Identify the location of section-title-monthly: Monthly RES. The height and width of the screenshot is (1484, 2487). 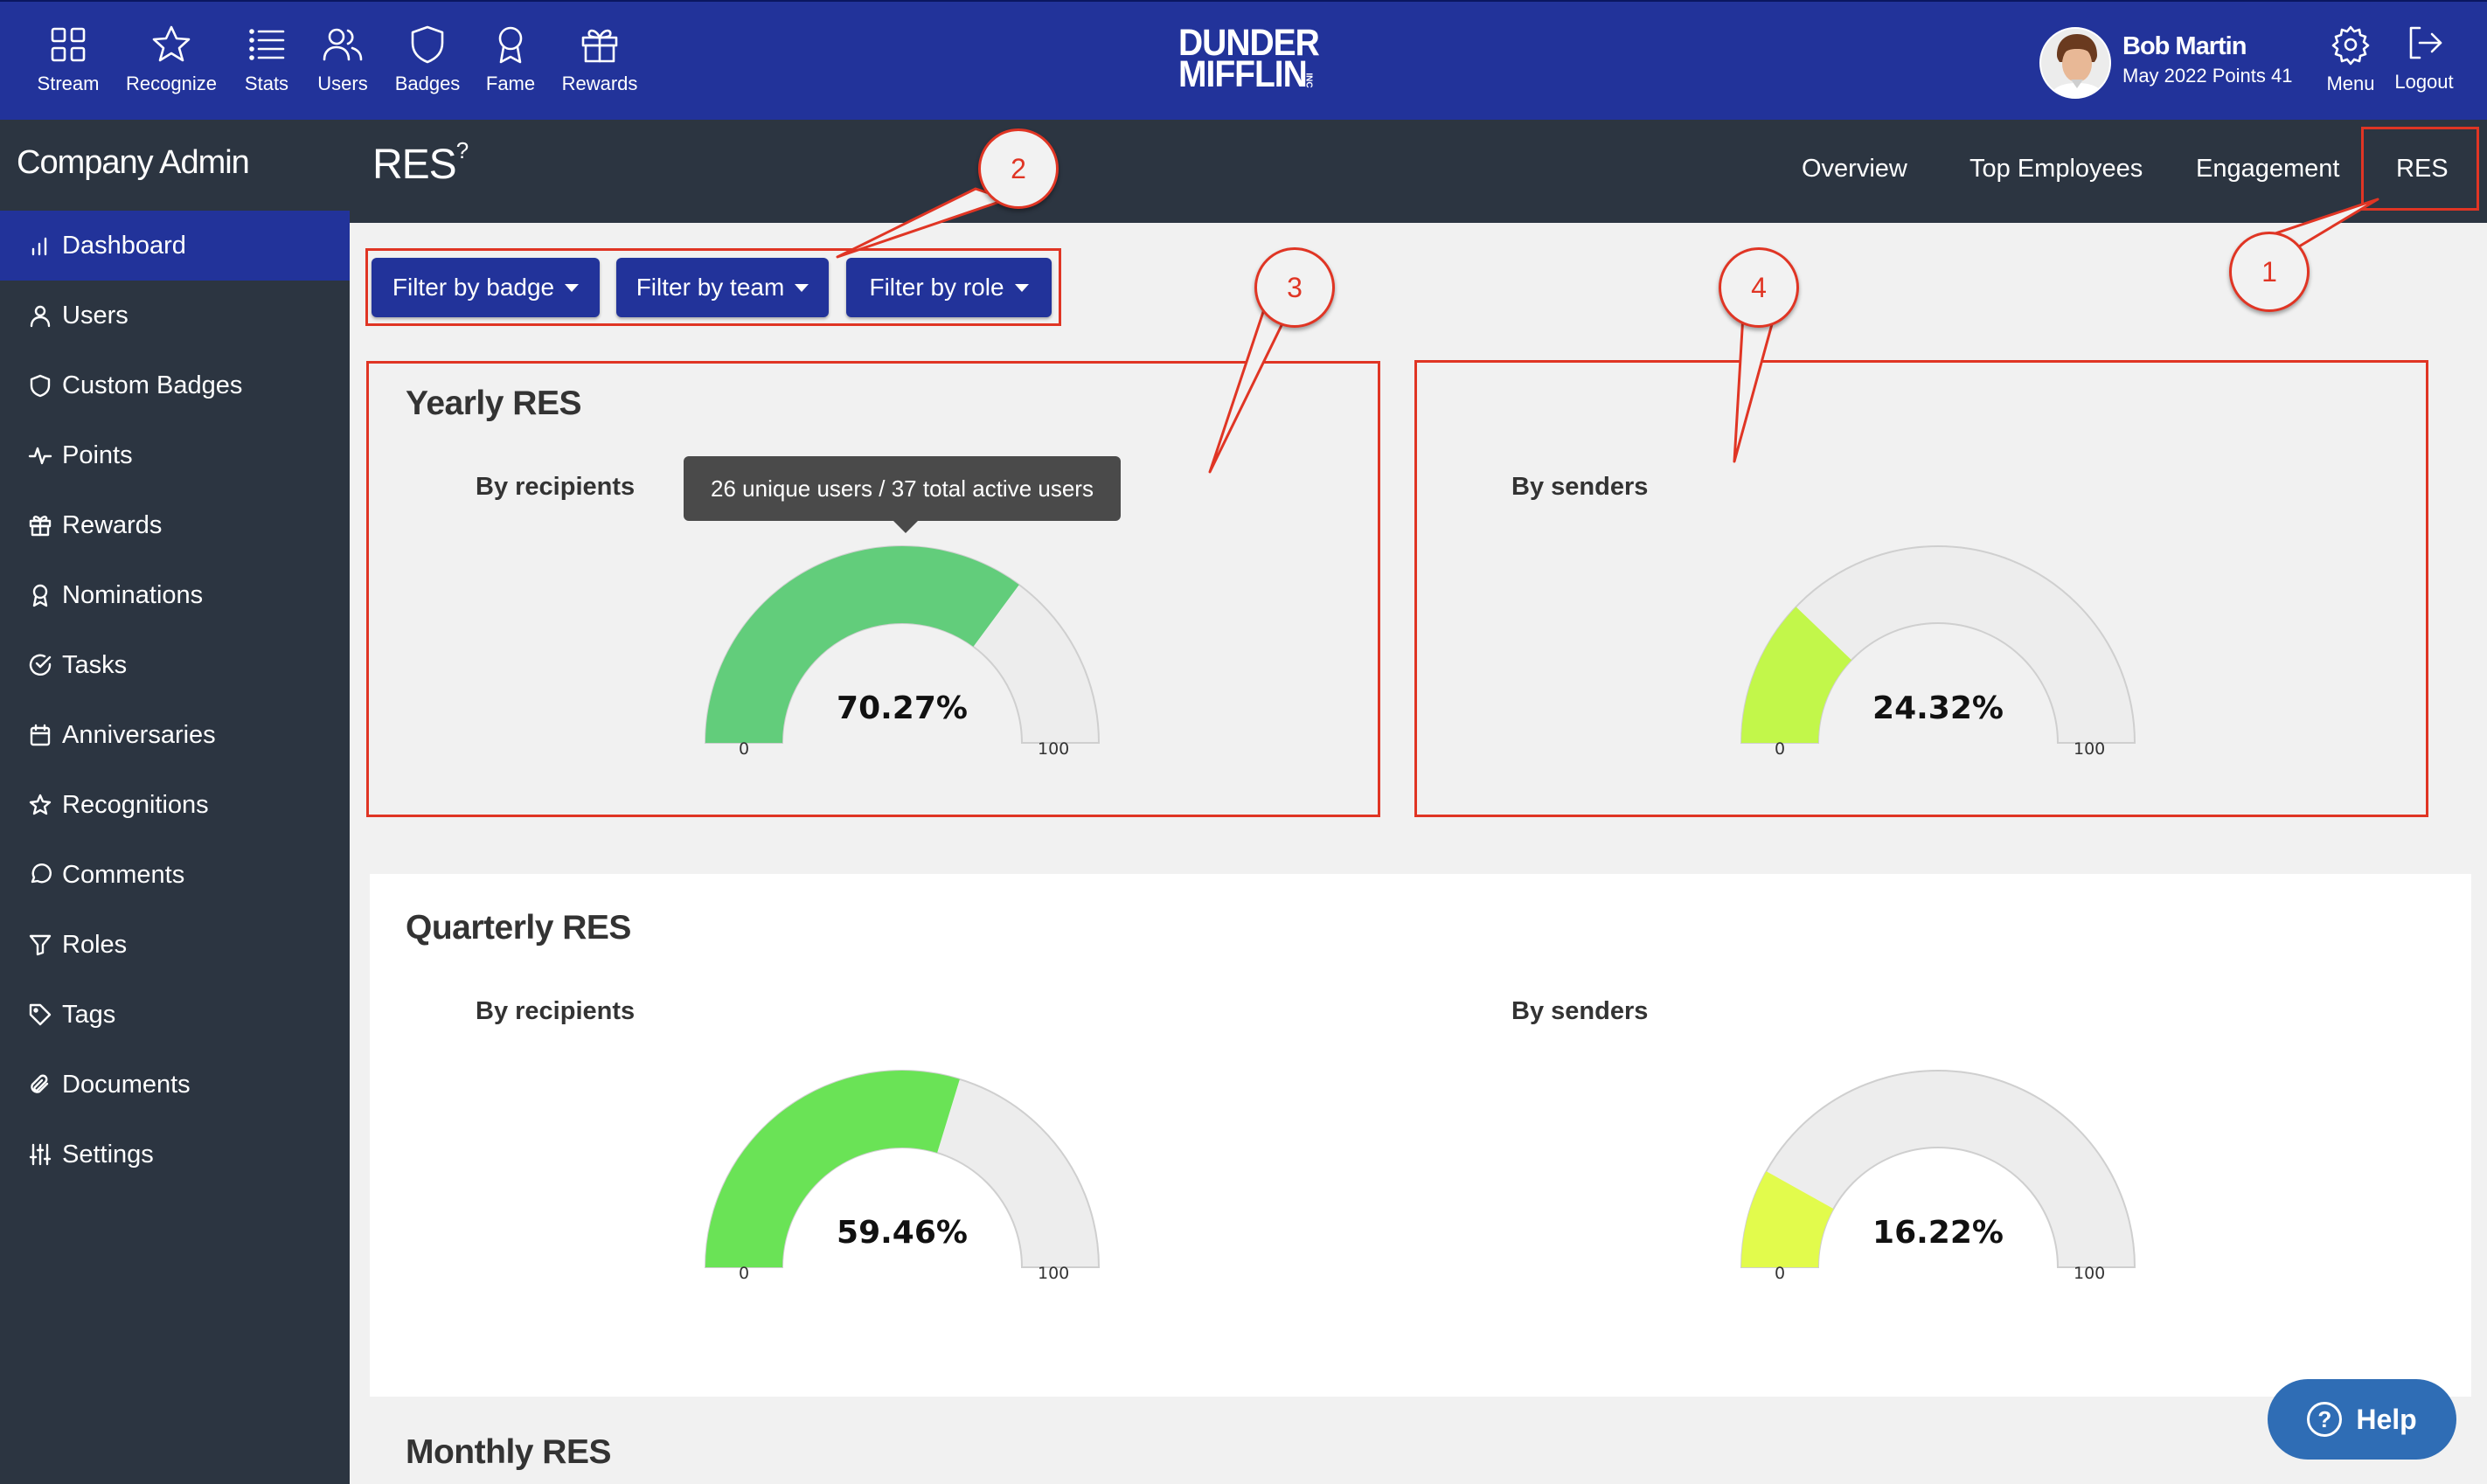
(509, 1452).